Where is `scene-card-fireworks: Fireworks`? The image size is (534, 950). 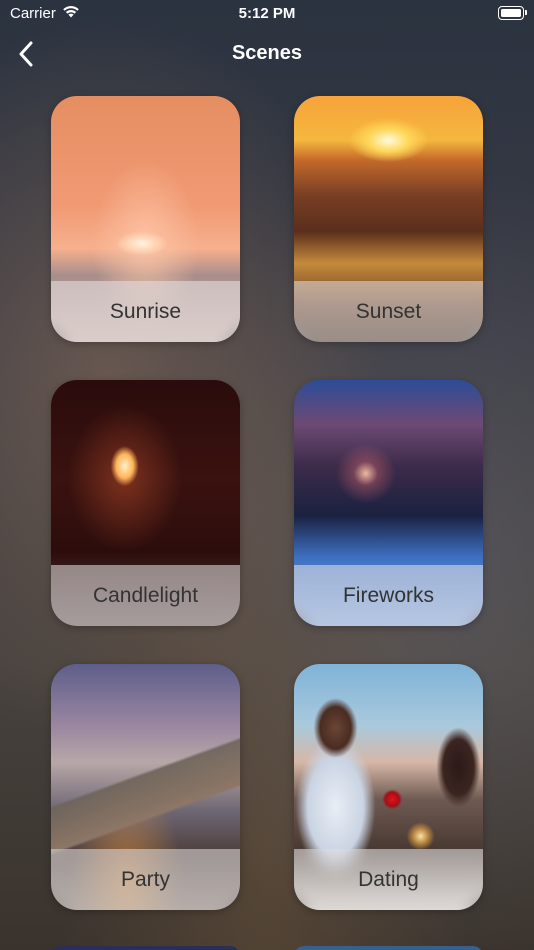 scene-card-fireworks: Fireworks is located at coordinates (388, 503).